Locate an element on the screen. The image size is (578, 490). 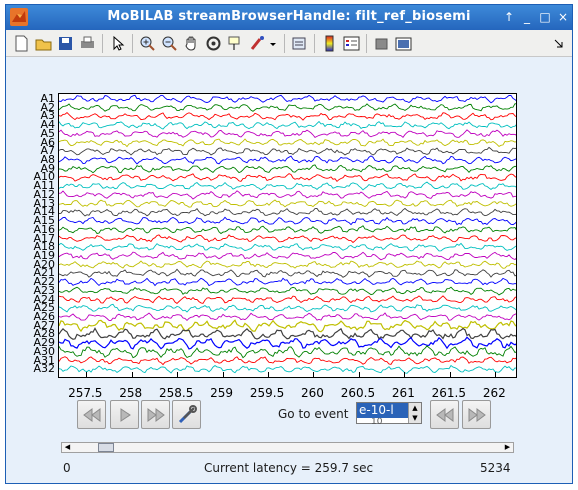
scroll-thumb is located at coordinates (105, 447).